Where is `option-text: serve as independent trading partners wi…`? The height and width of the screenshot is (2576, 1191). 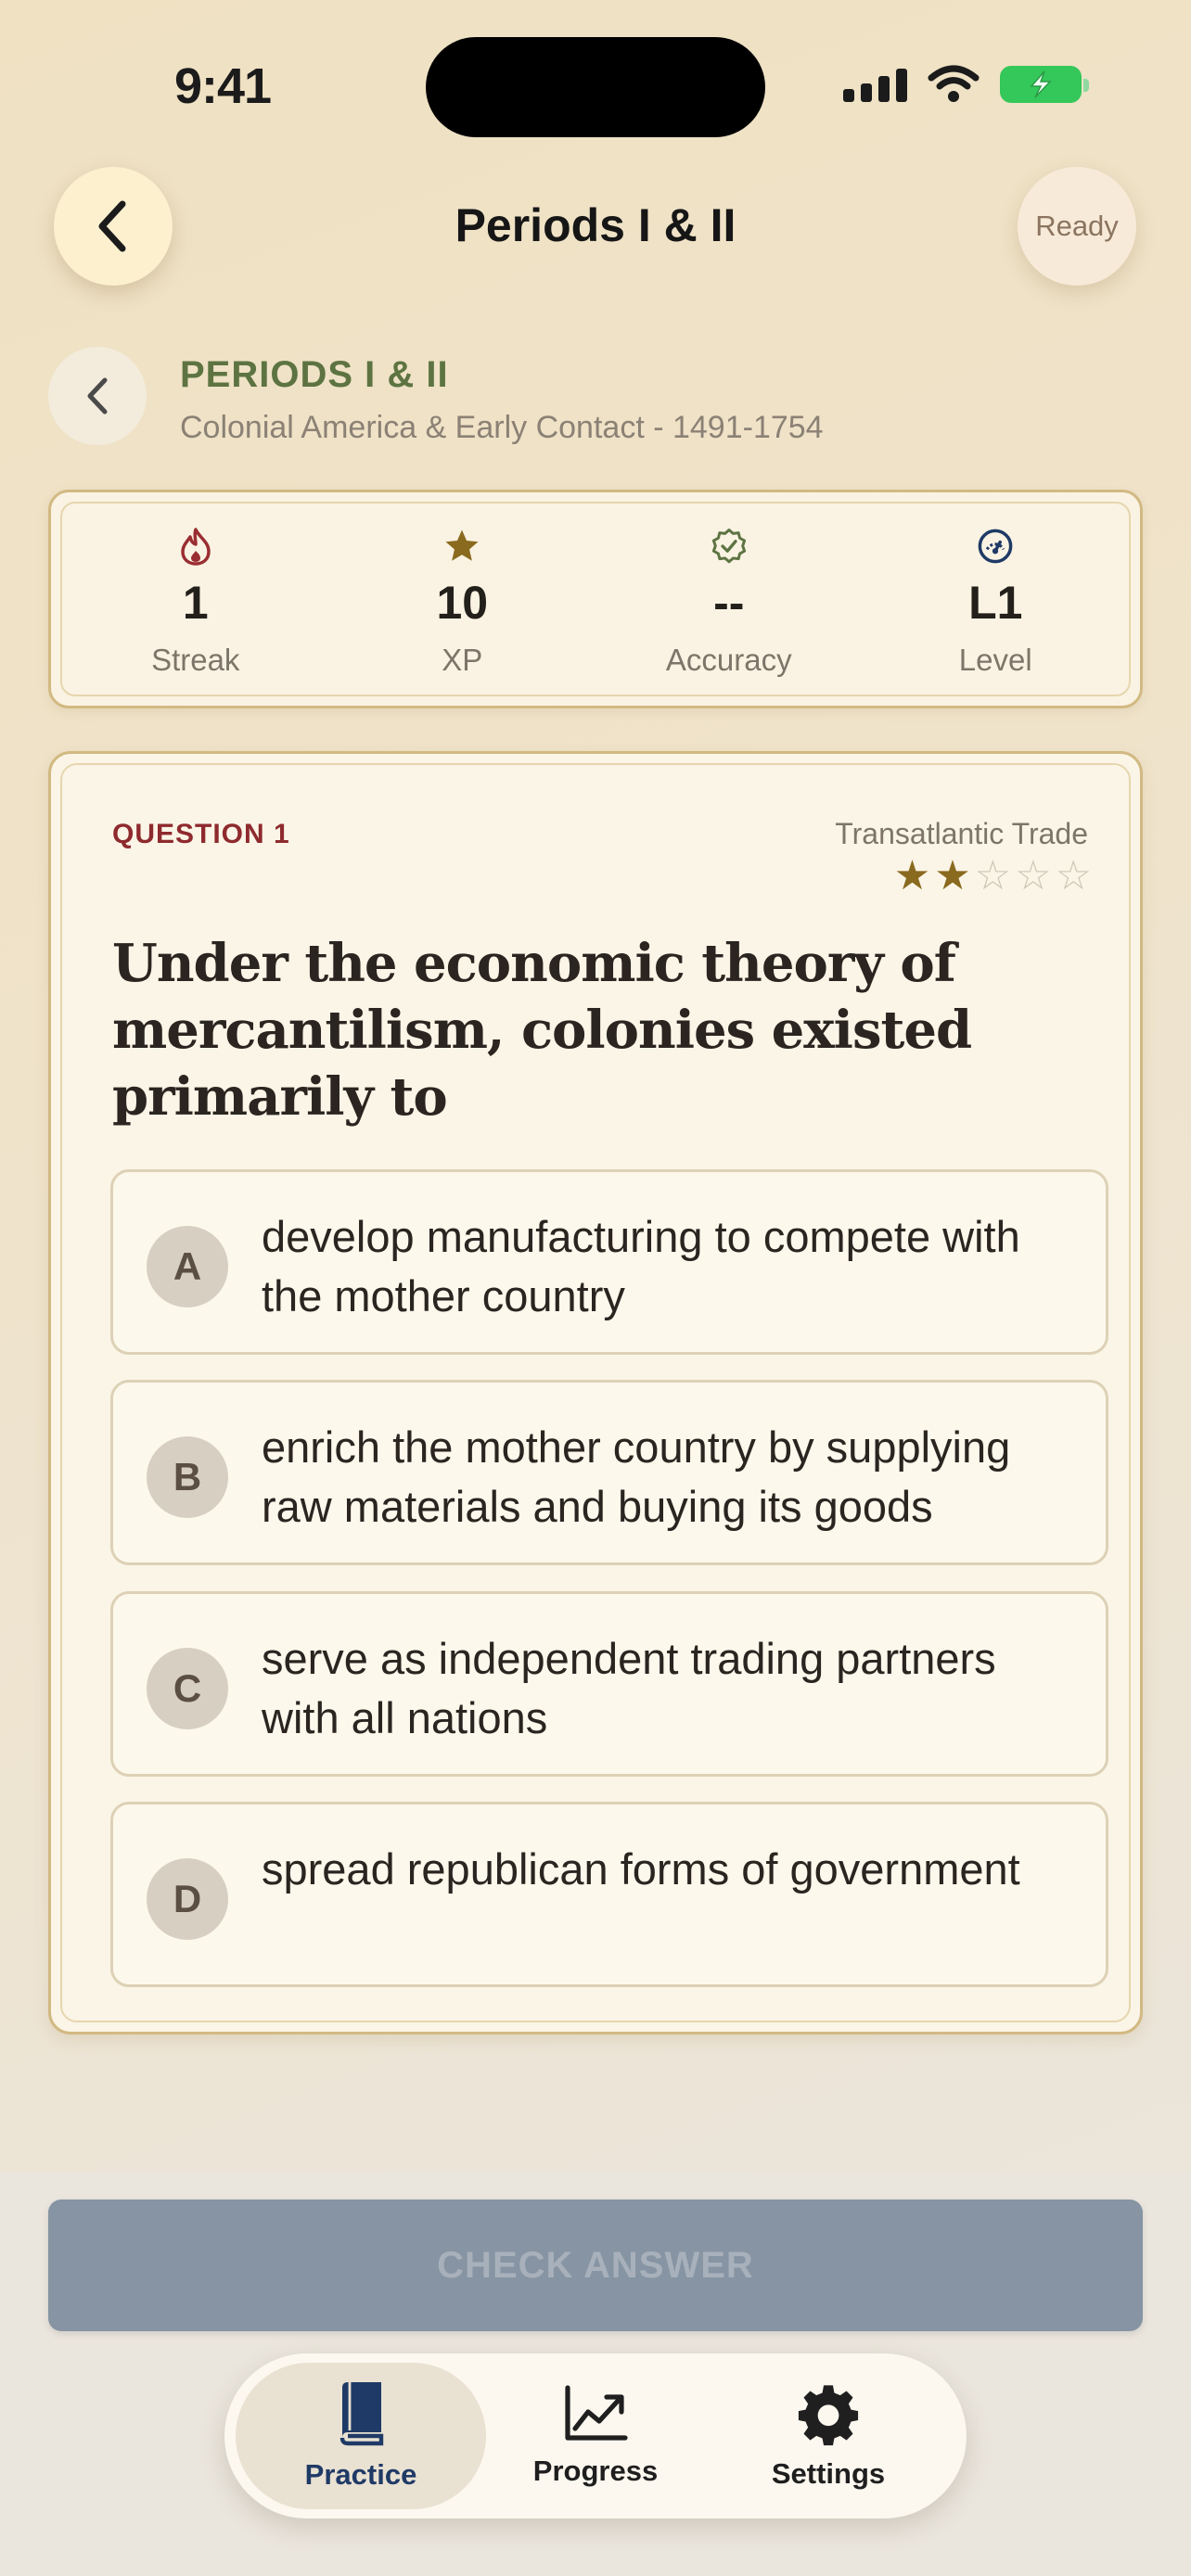
option-text: serve as independent trading partners wi… is located at coordinates (629, 1688).